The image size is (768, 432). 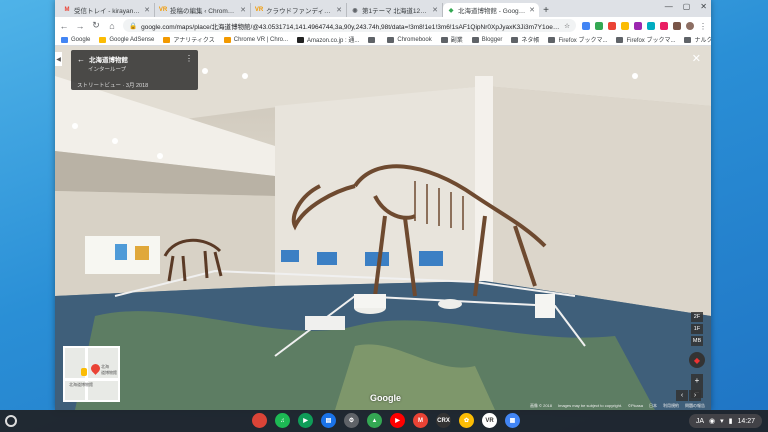 What do you see at coordinates (512, 420) in the screenshot?
I see `store-icon: ▦` at bounding box center [512, 420].